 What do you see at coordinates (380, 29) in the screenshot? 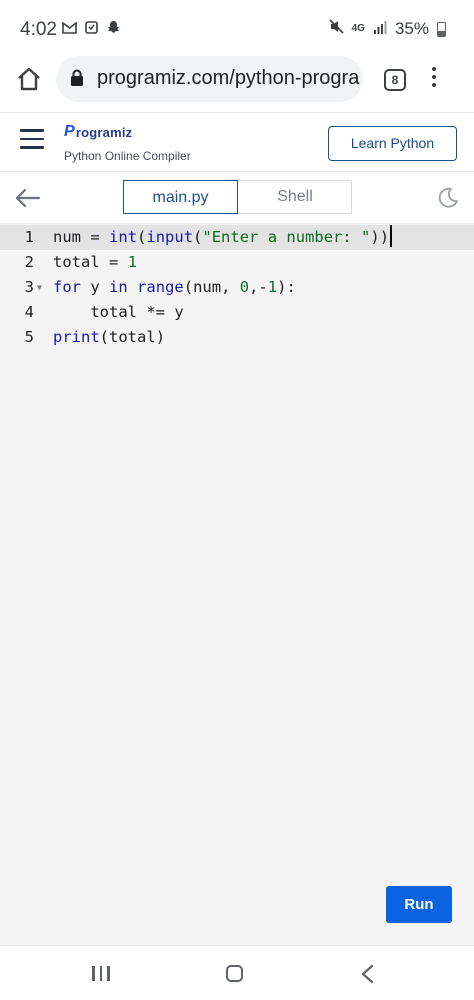
I see `signal-icon` at bounding box center [380, 29].